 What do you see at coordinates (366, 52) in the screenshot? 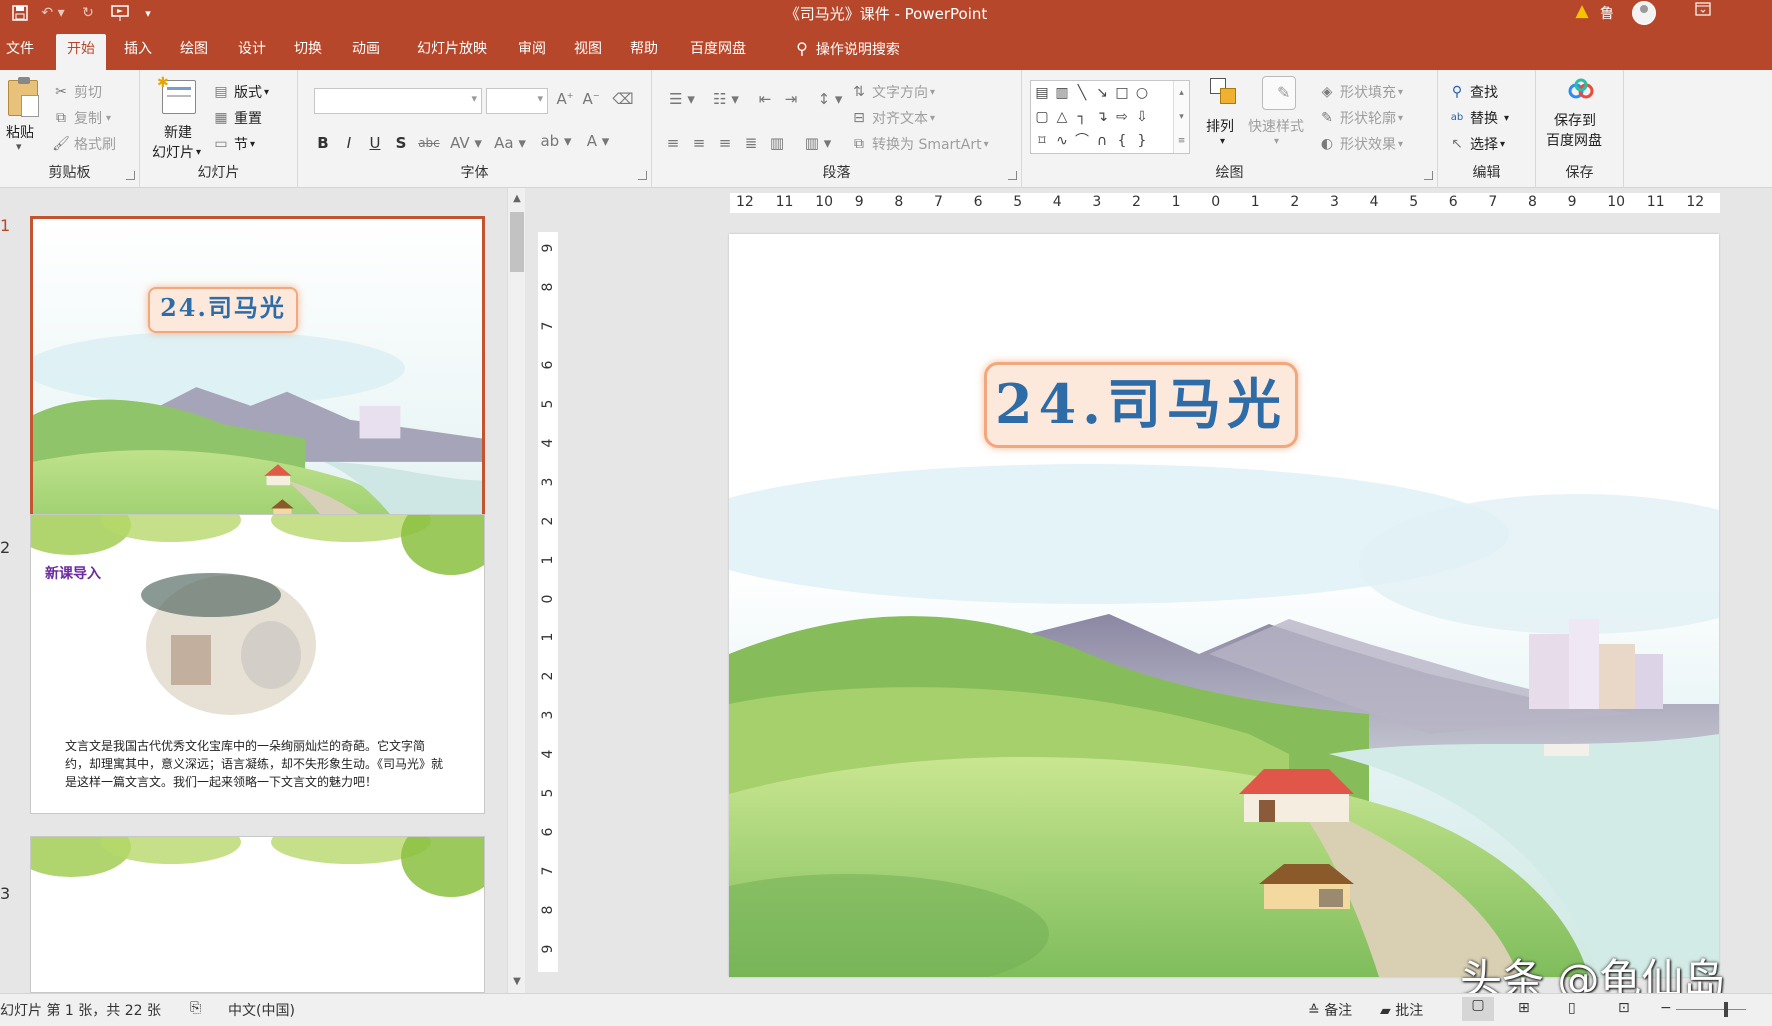
I see `tab-animations: 动画` at bounding box center [366, 52].